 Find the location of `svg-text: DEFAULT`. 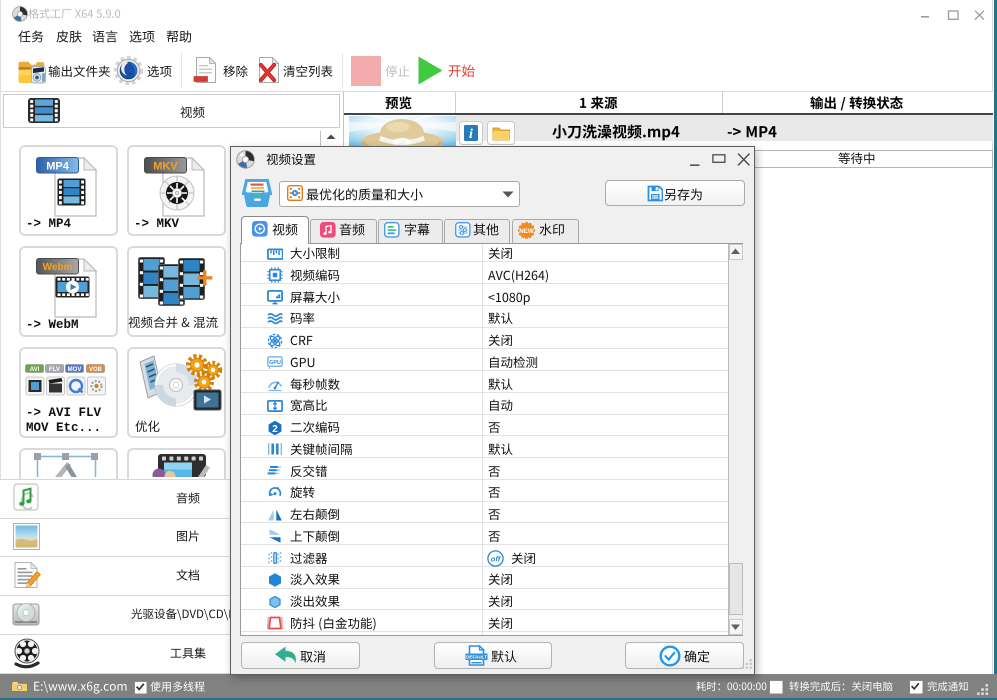

svg-text: DEFAULT is located at coordinates (476, 657).